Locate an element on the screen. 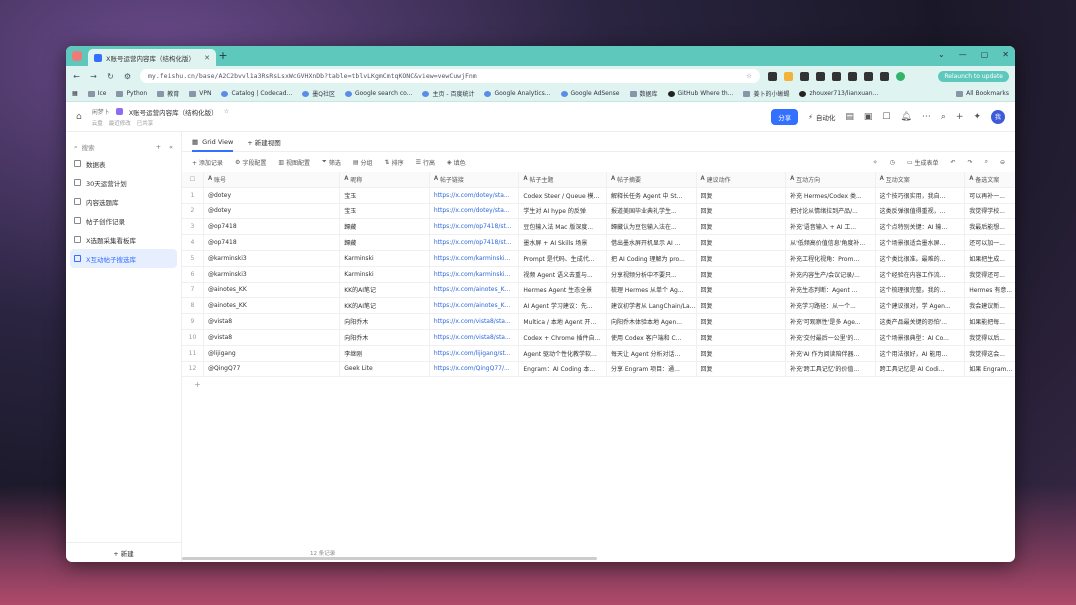 This screenshot has height=605, width=1076. comment-icon: ☐ is located at coordinates (886, 117).